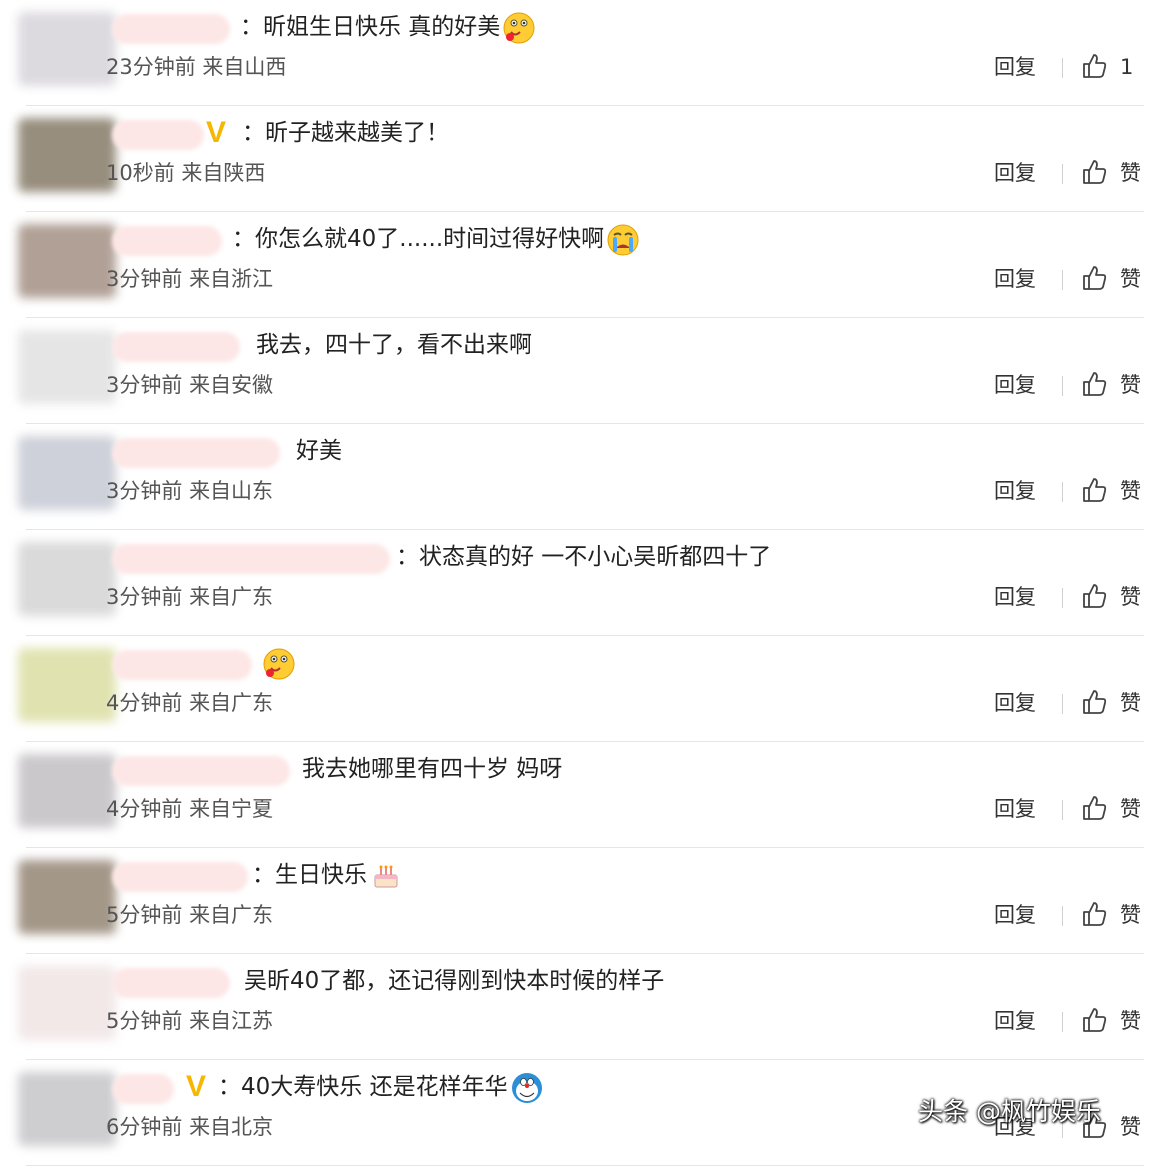 The height and width of the screenshot is (1166, 1160). What do you see at coordinates (580, 1007) in the screenshot?
I see `comment-row: 吴昕40了都，还记得刚到快本时候的样子 5分钟前 来自江苏 回复 赞` at bounding box center [580, 1007].